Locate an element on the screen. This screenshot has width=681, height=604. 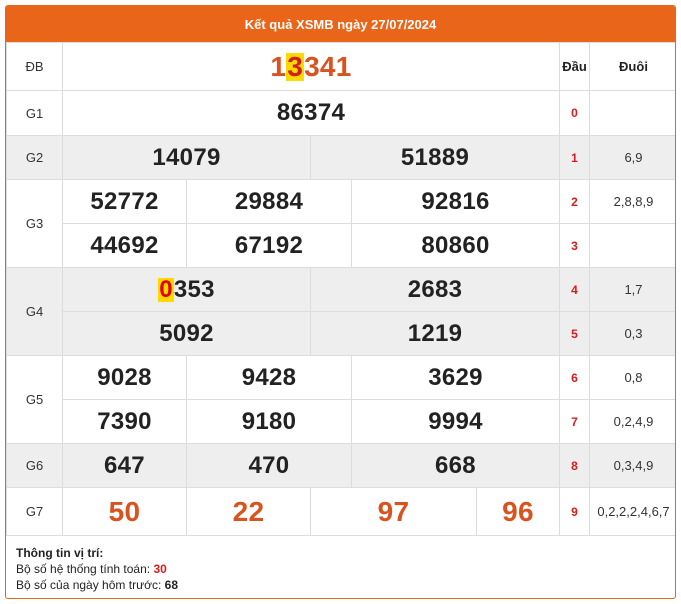
info-line-2: Bộ số của ngày hôm trước: 68 is located at coordinates (340, 585).